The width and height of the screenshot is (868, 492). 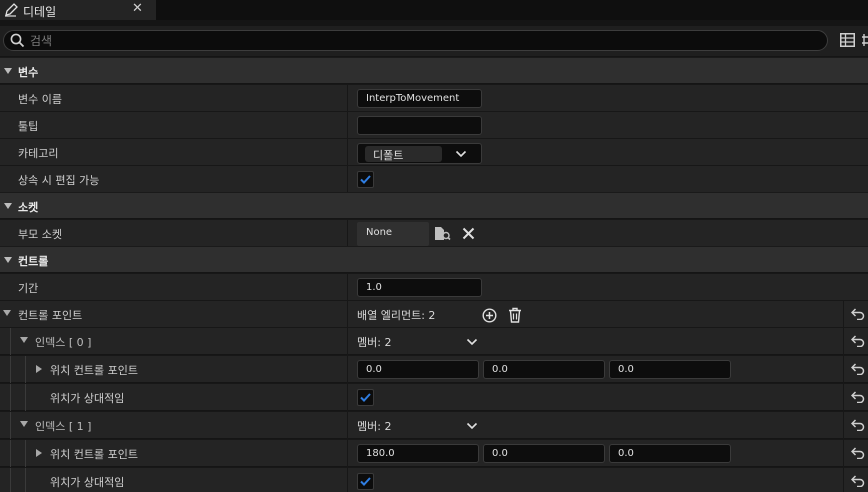 What do you see at coordinates (864, 40) in the screenshot?
I see `settings-icon` at bounding box center [864, 40].